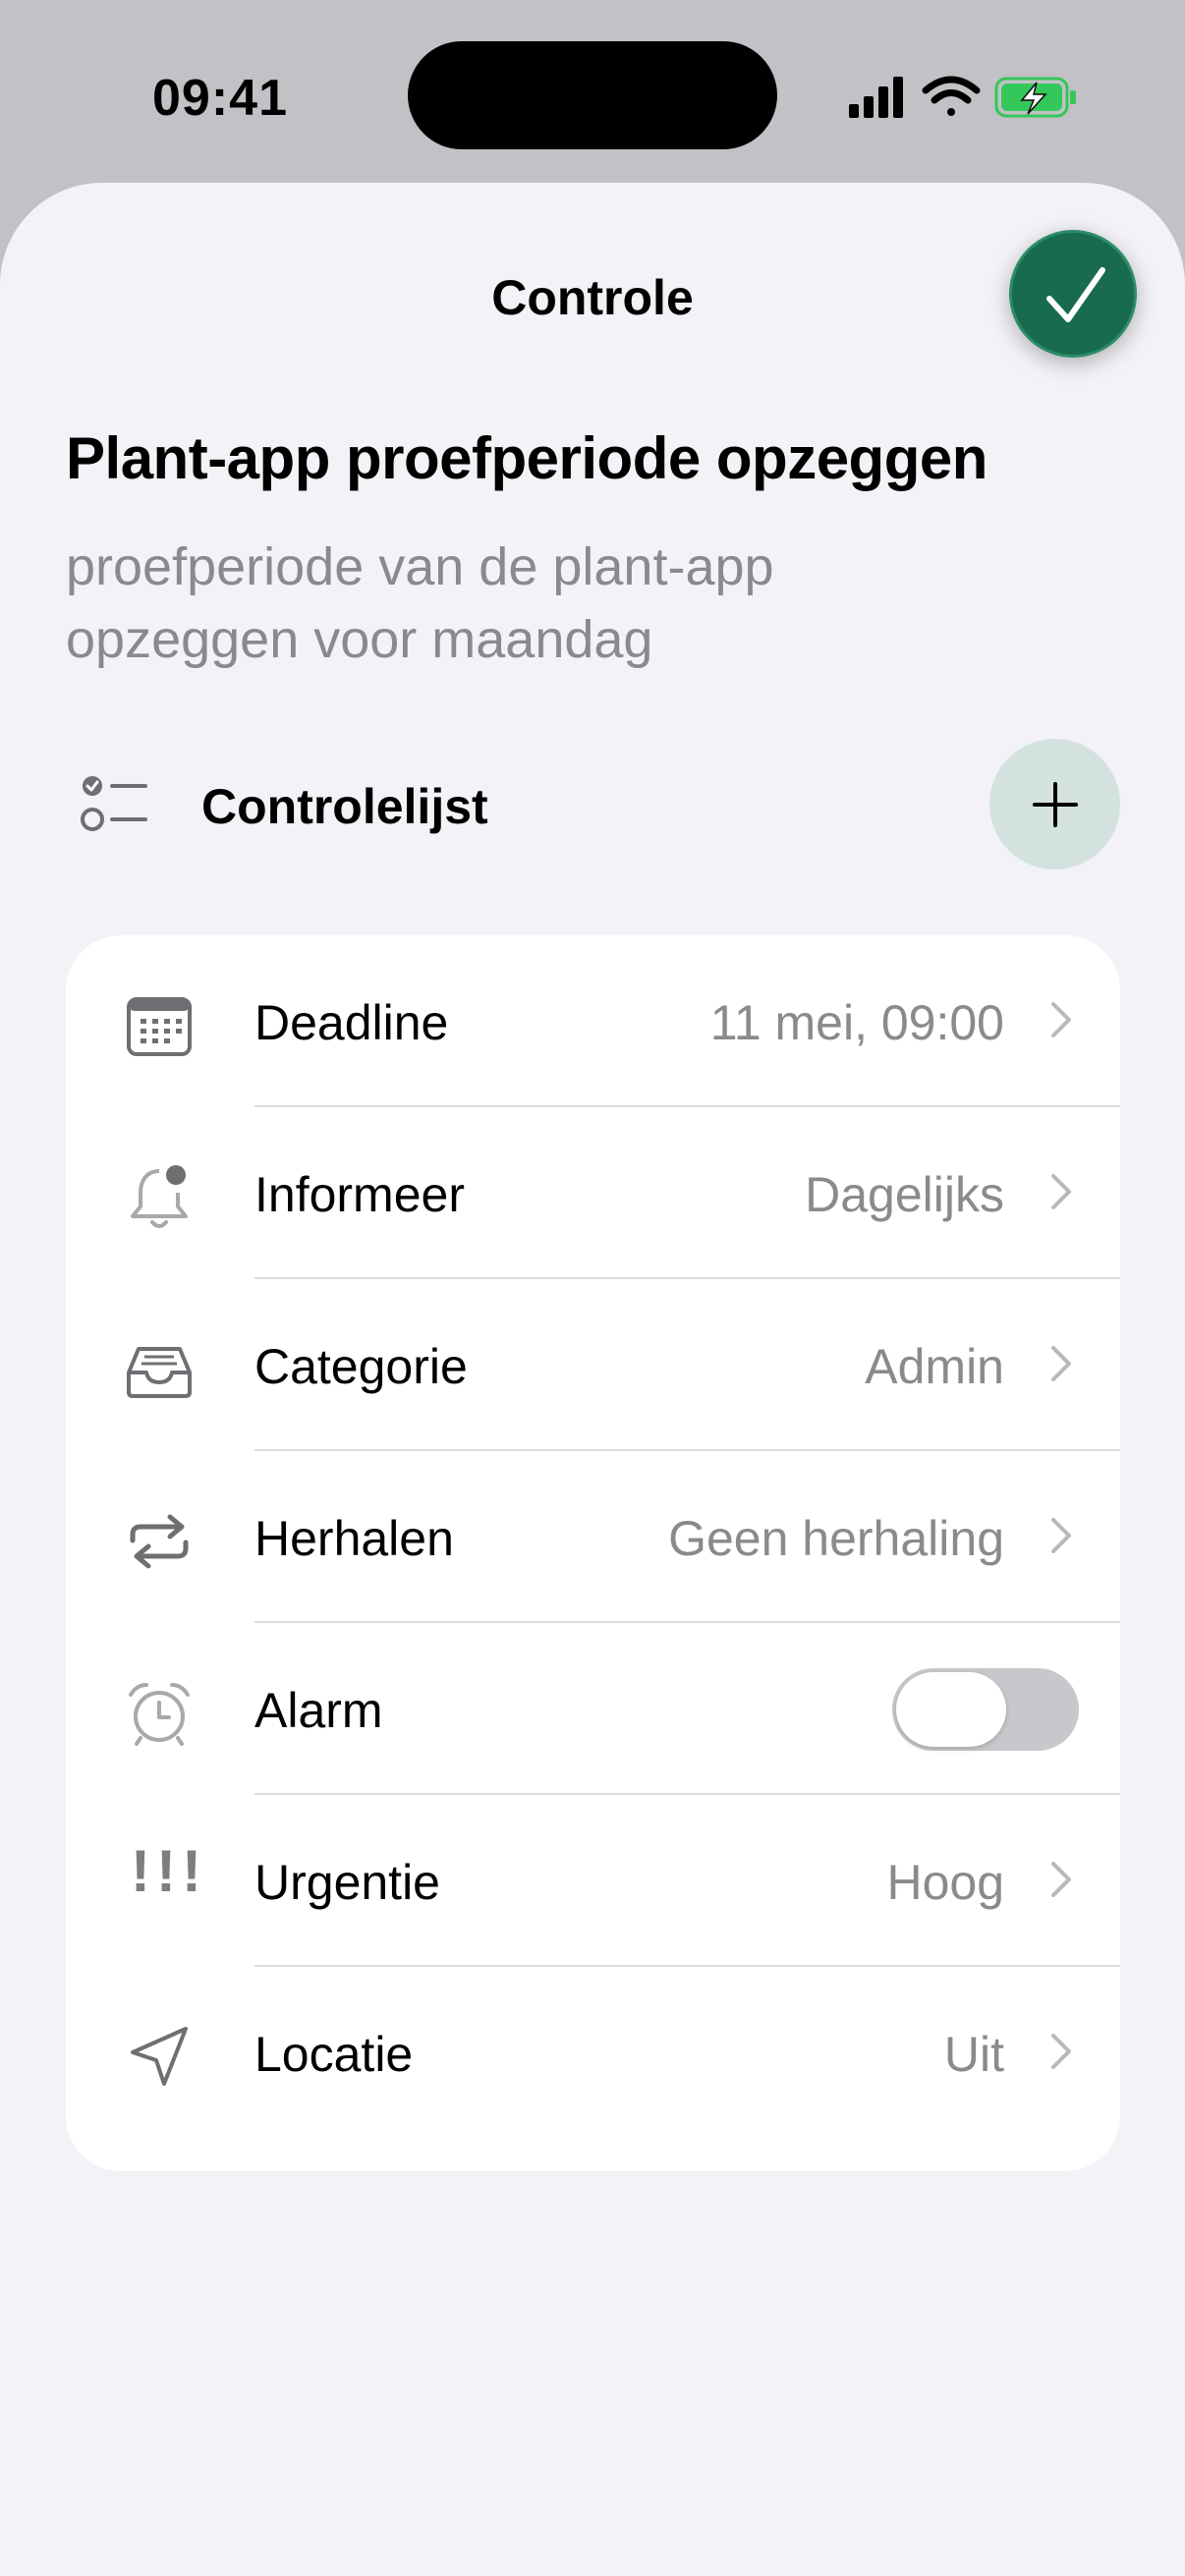 Image resolution: width=1185 pixels, height=2576 pixels. What do you see at coordinates (160, 1541) in the screenshot?
I see `repeat-icon` at bounding box center [160, 1541].